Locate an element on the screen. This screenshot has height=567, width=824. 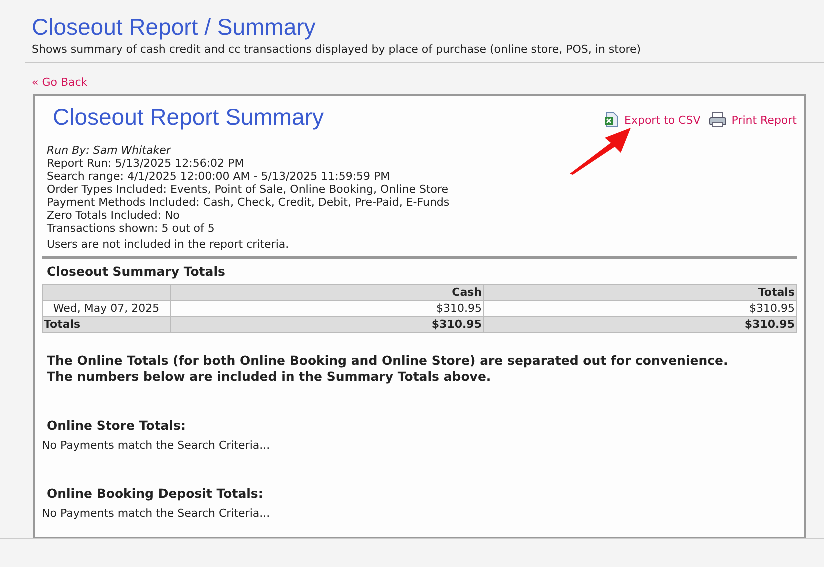
report-detail: Transactions shown: 5 out of 5 is located at coordinates (131, 228).